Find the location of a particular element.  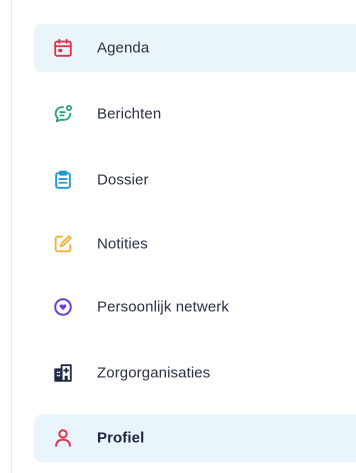

sidebar-item-label: Persoonlijk netwerk is located at coordinates (163, 307).